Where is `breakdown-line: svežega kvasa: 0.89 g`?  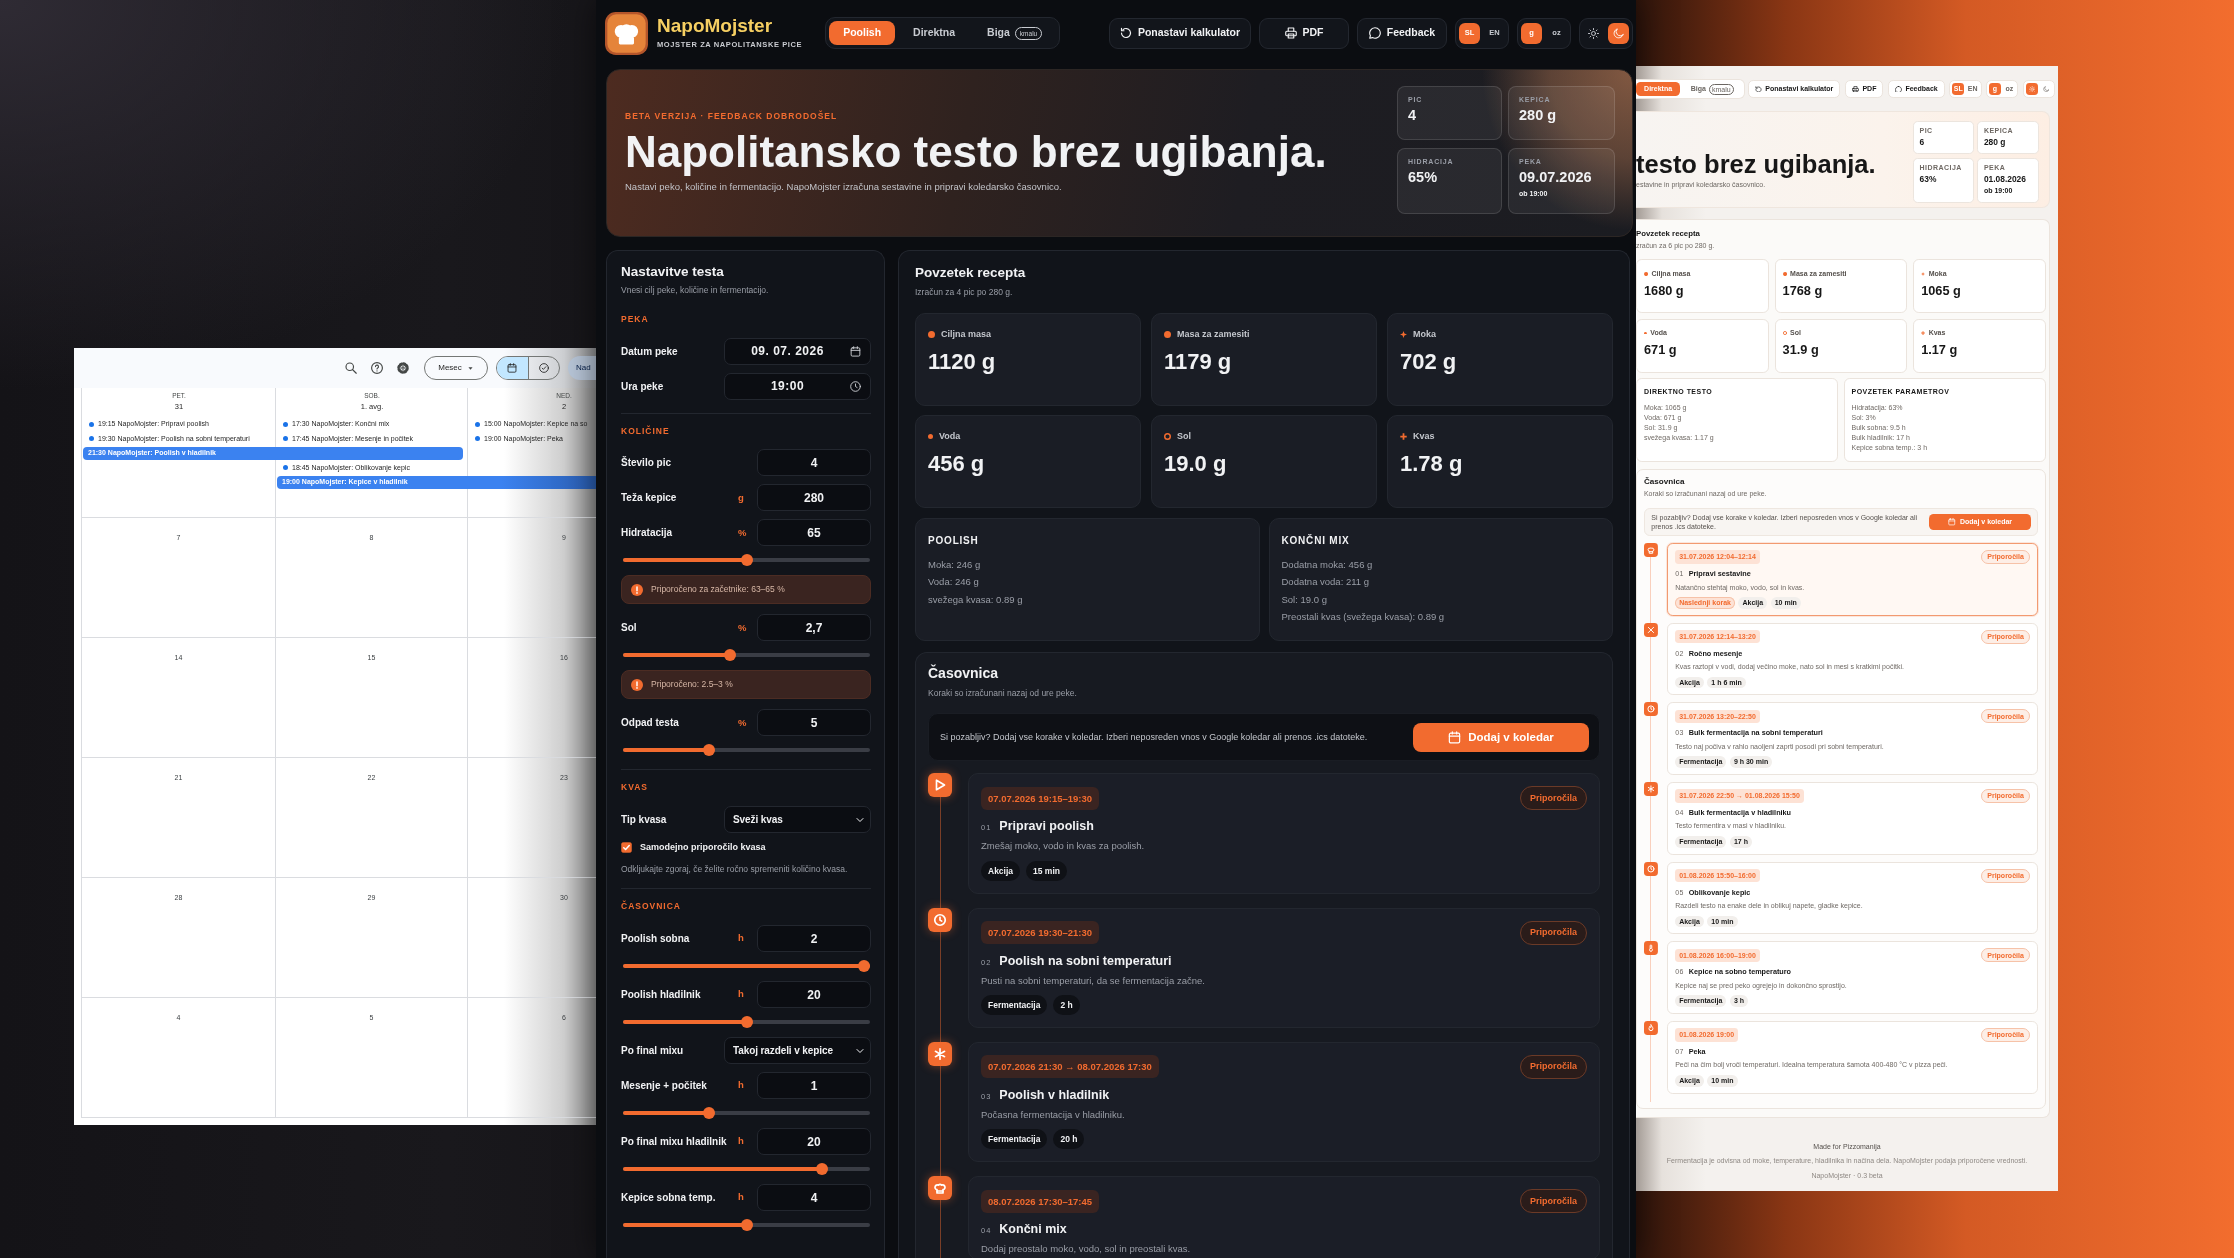
breakdown-line: svežega kvasa: 0.89 g is located at coordinates (976, 599).